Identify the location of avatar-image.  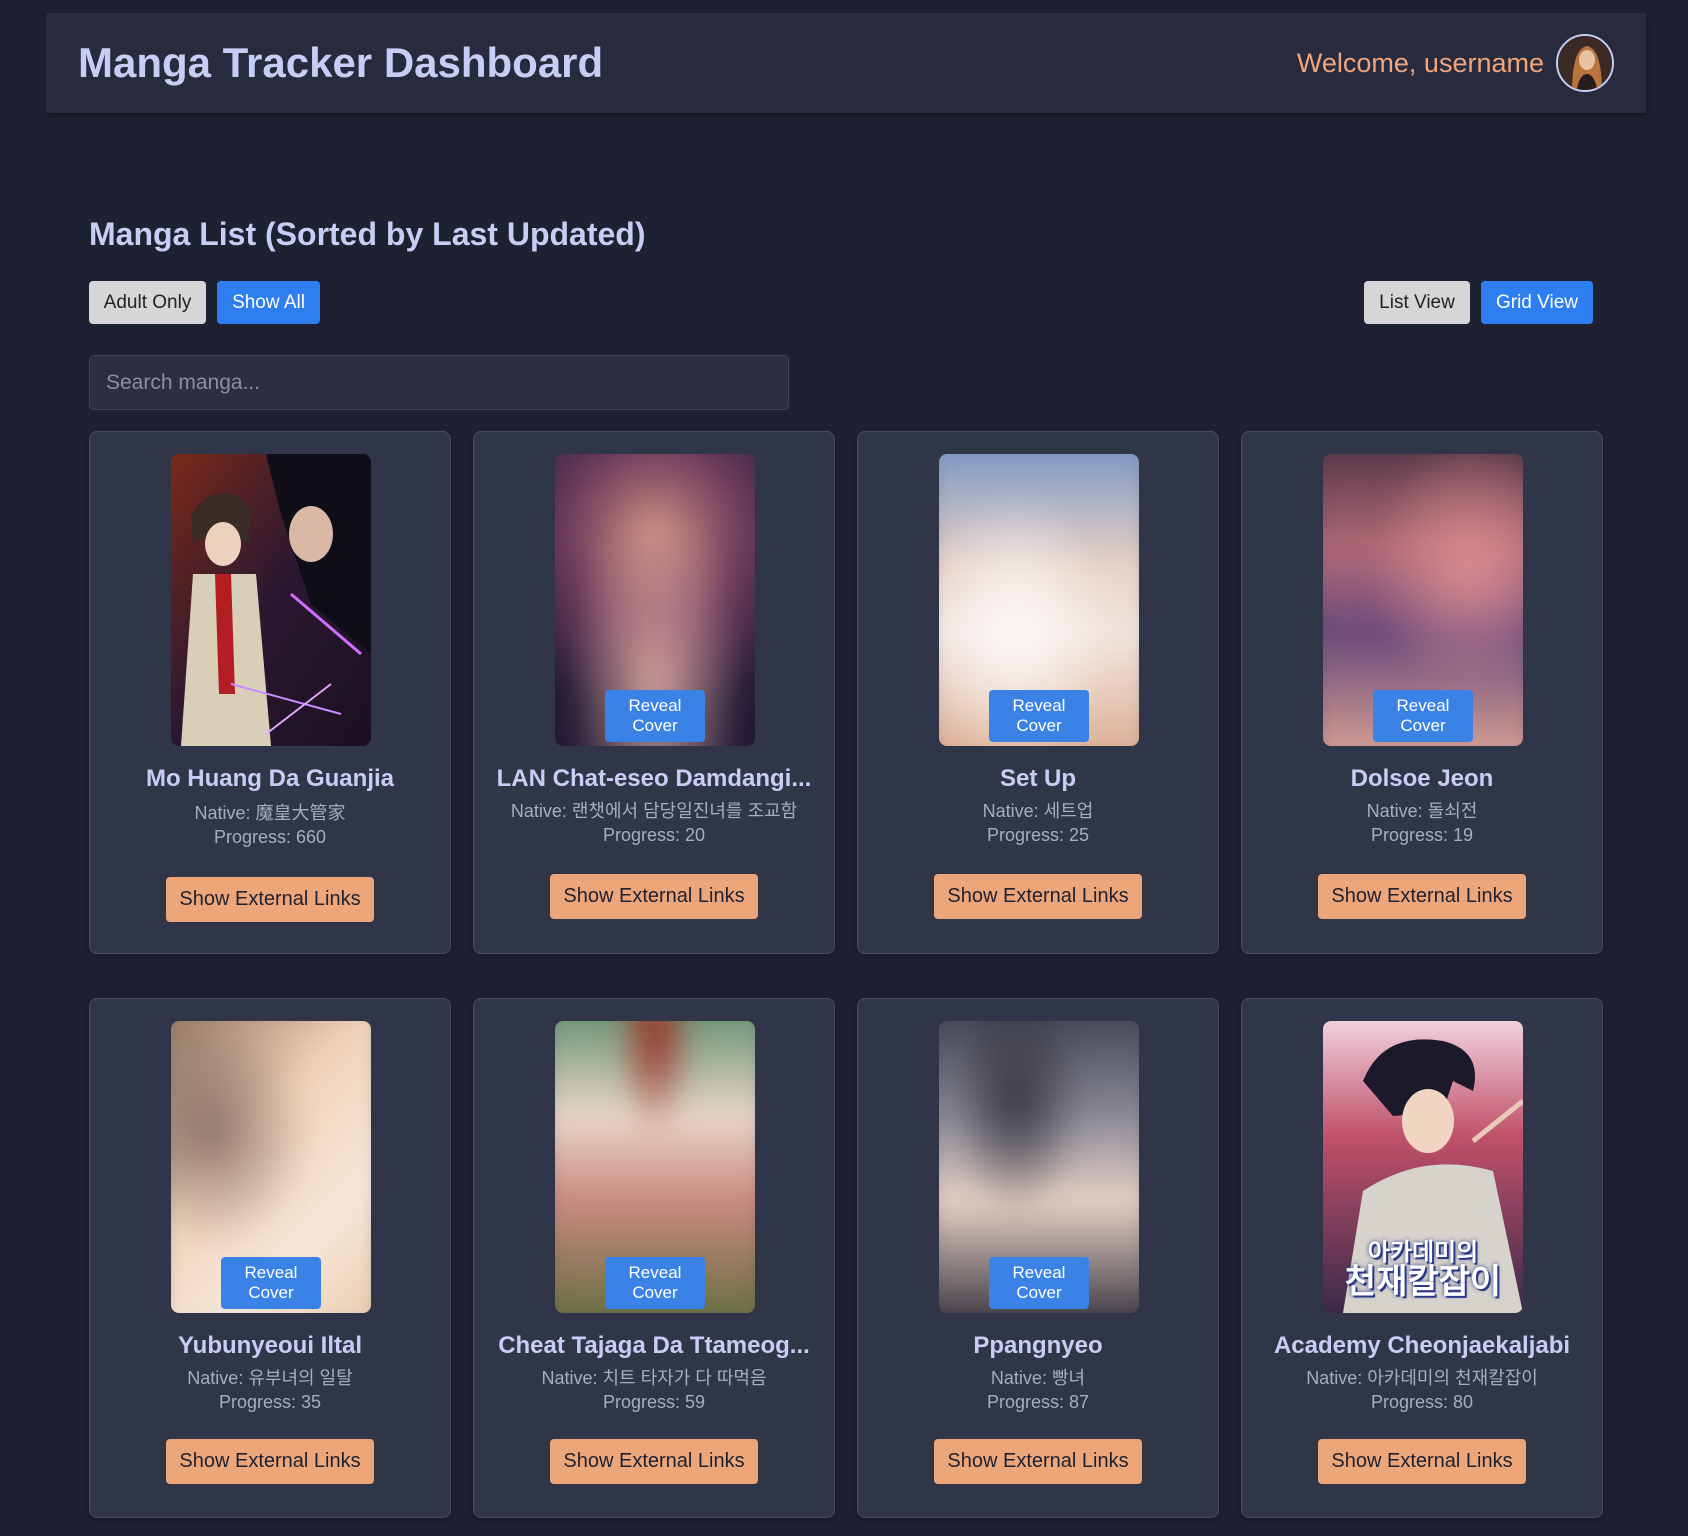
(1585, 63).